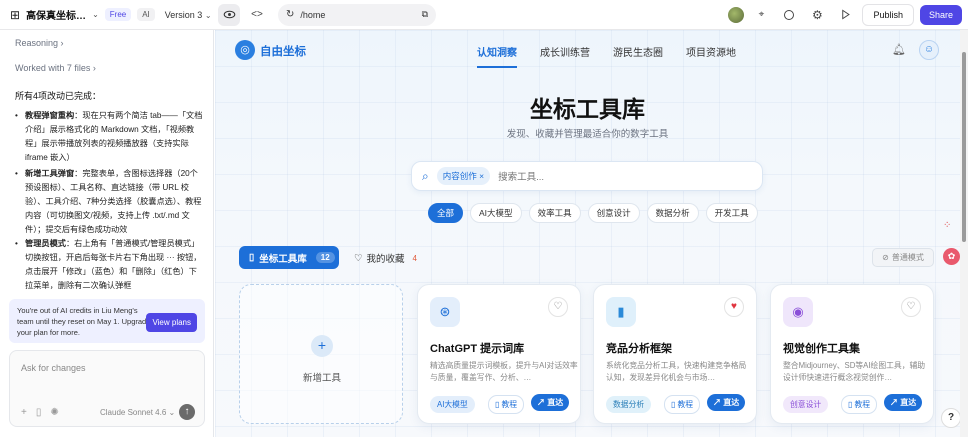 Image resolution: width=968 pixels, height=437 pixels. What do you see at coordinates (734, 307) in the screenshot?
I see `favorite-heart-icon: ♥` at bounding box center [734, 307].